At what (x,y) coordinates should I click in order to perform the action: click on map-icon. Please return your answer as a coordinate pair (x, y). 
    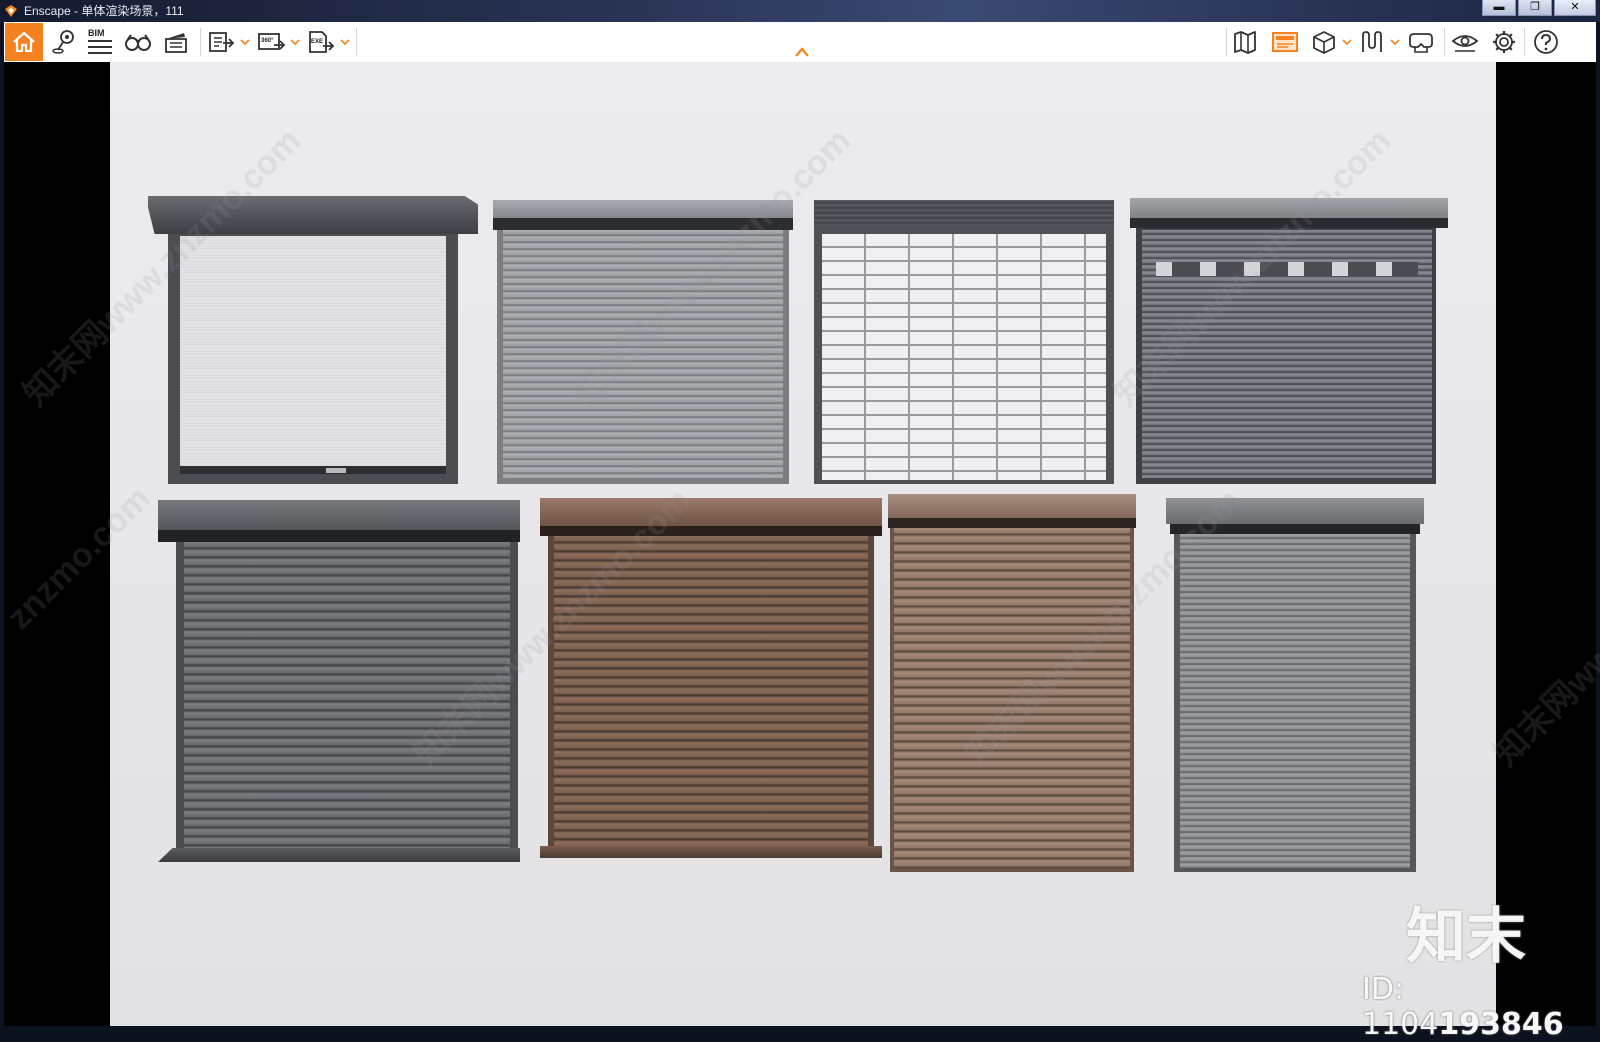
    Looking at the image, I should click on (1245, 42).